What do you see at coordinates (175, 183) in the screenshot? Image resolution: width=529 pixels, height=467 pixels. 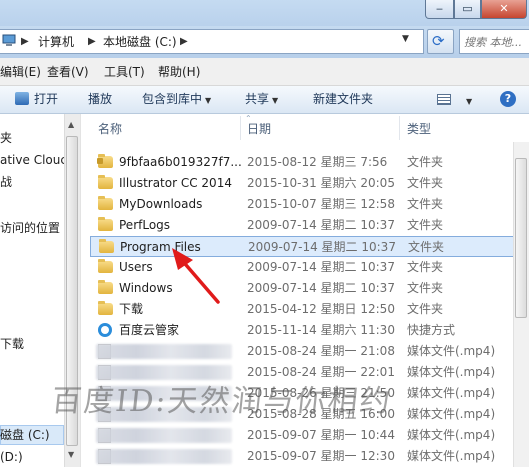 I see `file-name: Illustrator CC 2014` at bounding box center [175, 183].